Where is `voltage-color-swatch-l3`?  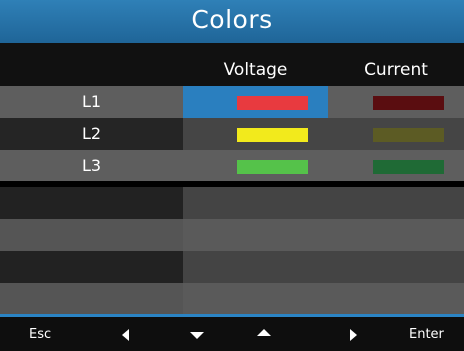
voltage-color-swatch-l3 is located at coordinates (272, 167).